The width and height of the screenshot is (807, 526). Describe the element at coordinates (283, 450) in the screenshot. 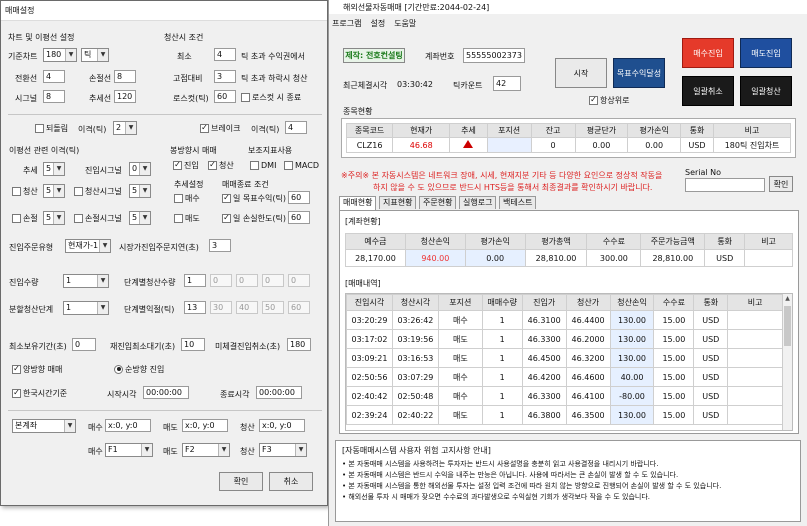

I see `clear-key-select: F3 ▼` at that location.